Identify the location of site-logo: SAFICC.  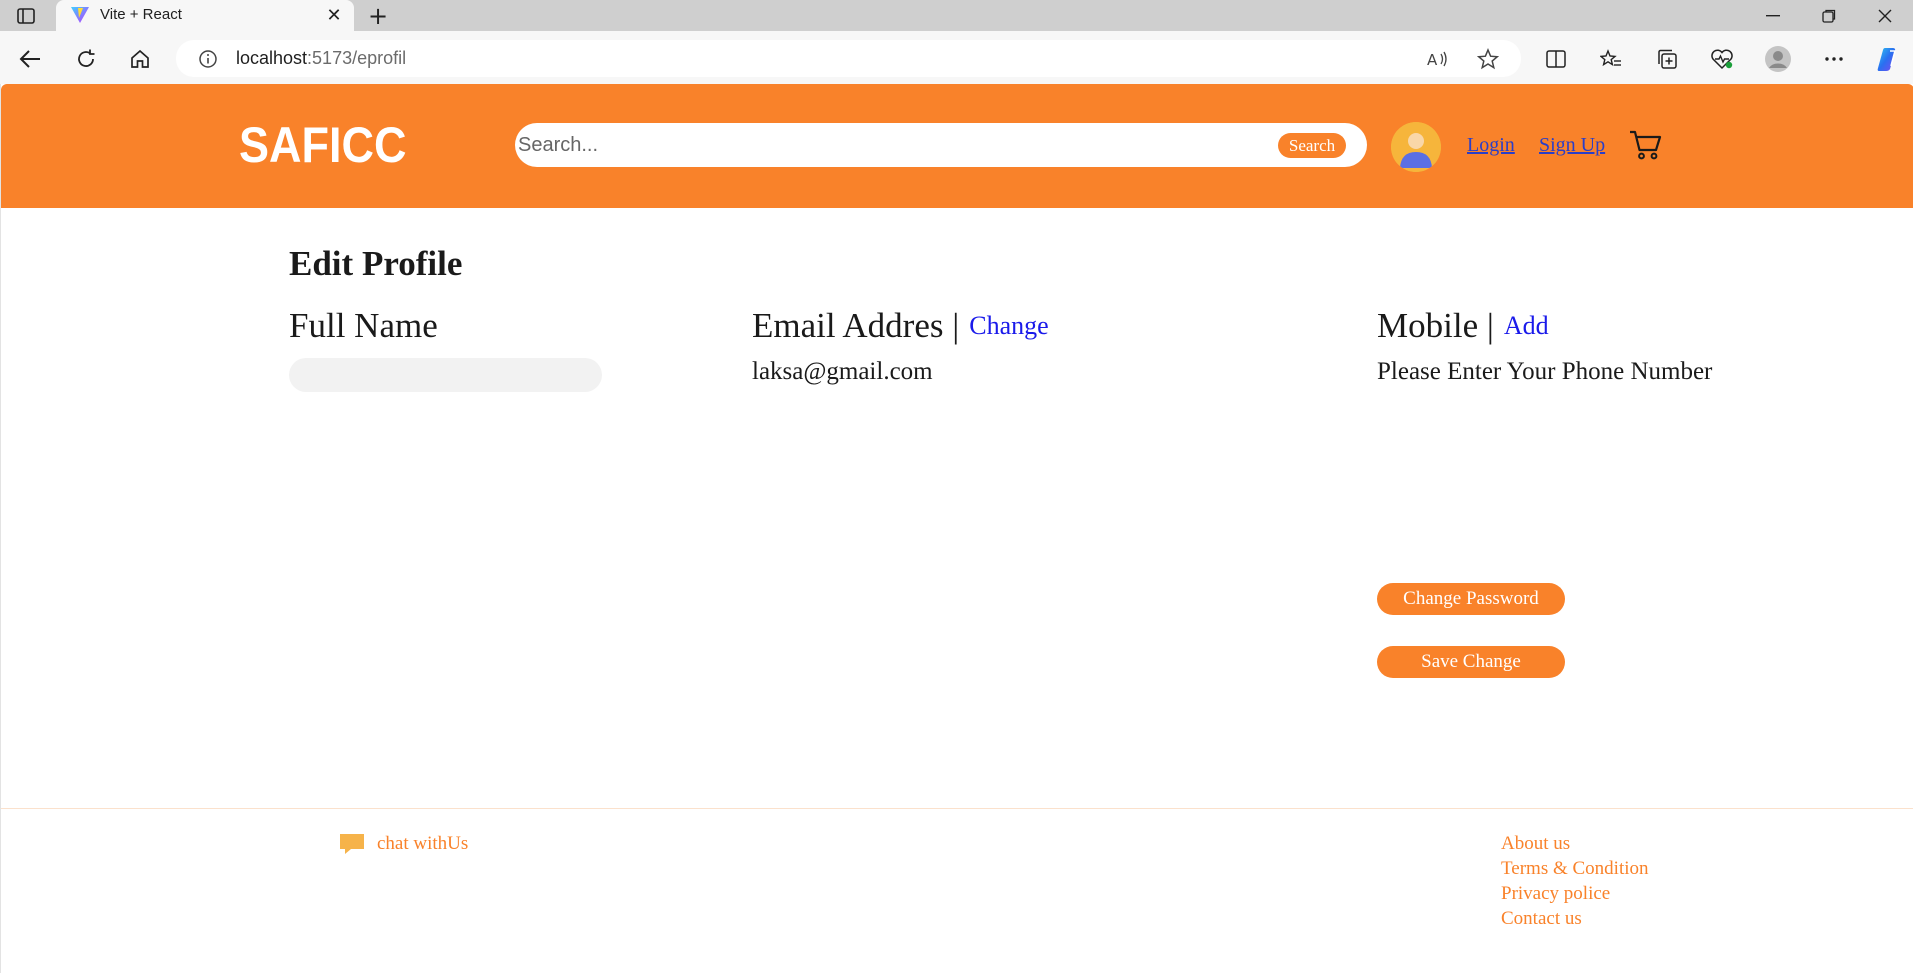
(322, 145).